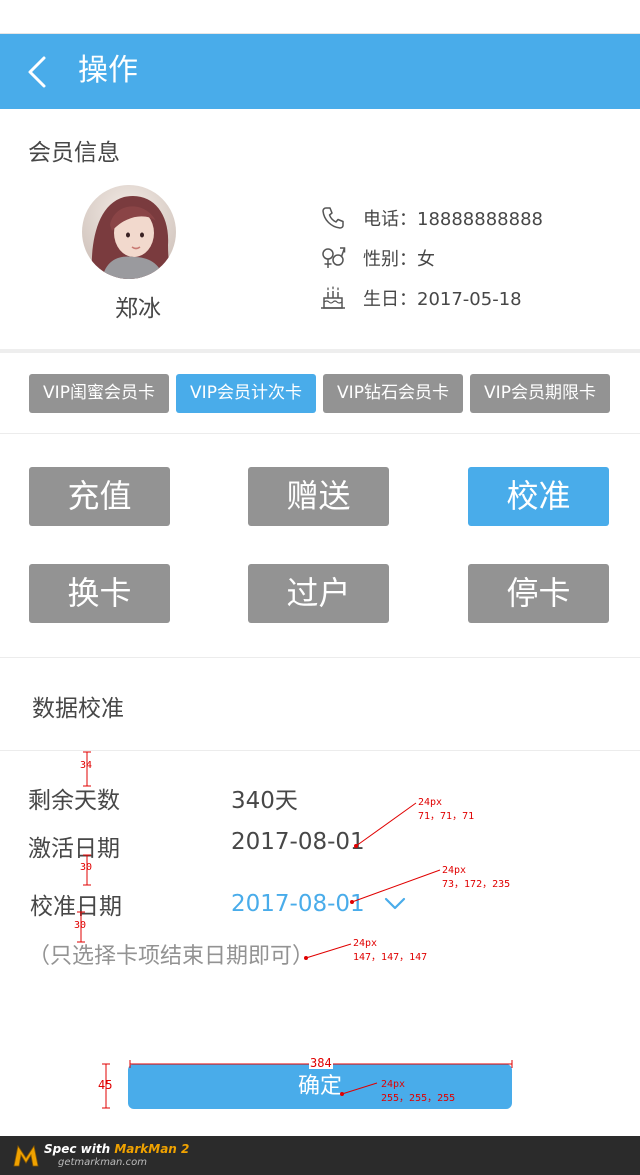 The width and height of the screenshot is (640, 1175). What do you see at coordinates (390, 957) in the screenshot?
I see `spec-font-color: 147，147，147` at bounding box center [390, 957].